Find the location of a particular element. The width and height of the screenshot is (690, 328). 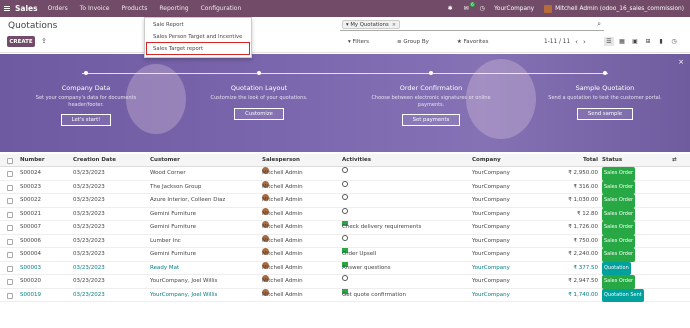

chevron-right-icon: › is located at coordinates (584, 42).